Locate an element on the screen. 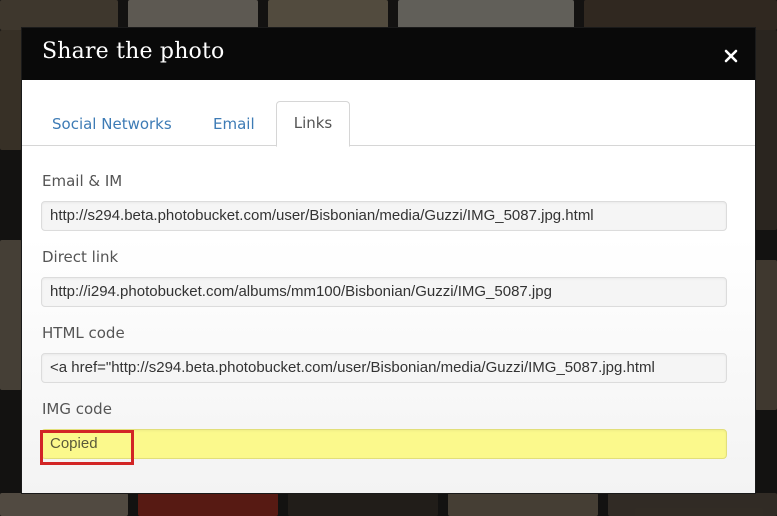  email-im-label: Email & IM is located at coordinates (82, 181).